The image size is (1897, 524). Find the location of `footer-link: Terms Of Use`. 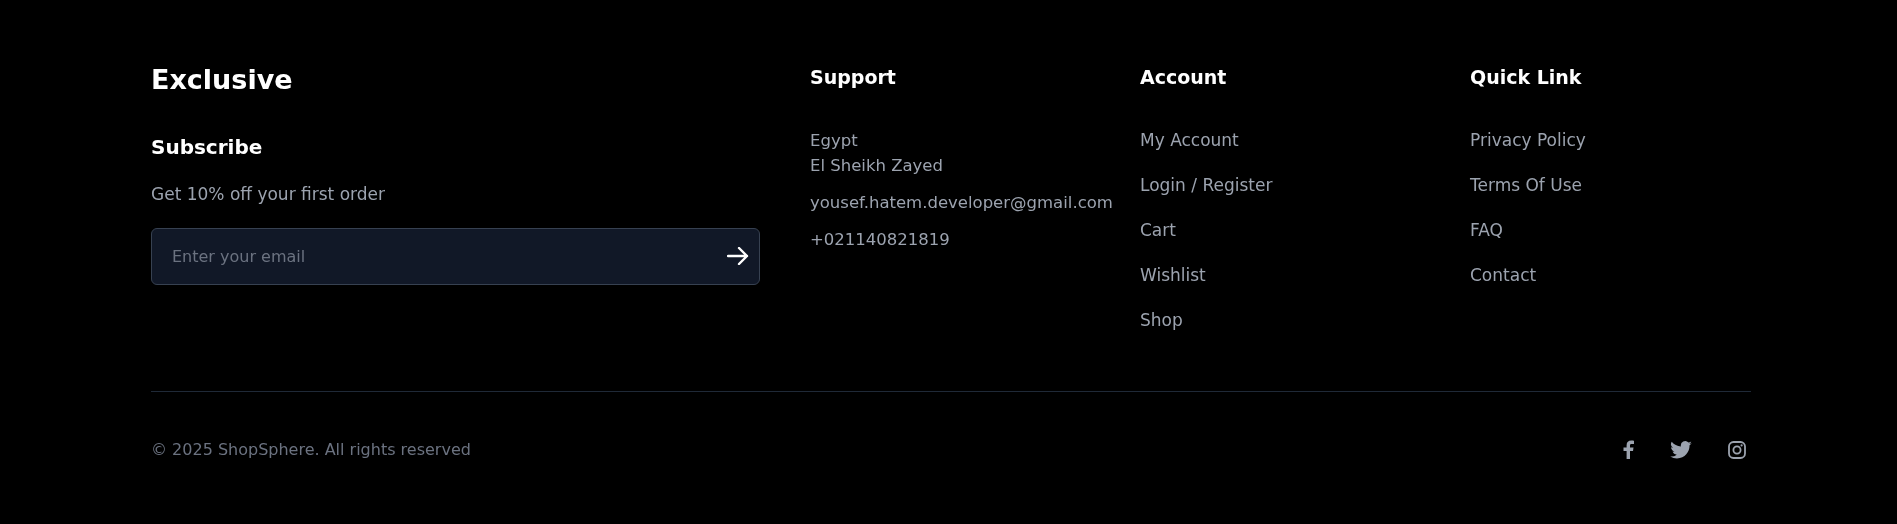

footer-link: Terms Of Use is located at coordinates (1526, 185).